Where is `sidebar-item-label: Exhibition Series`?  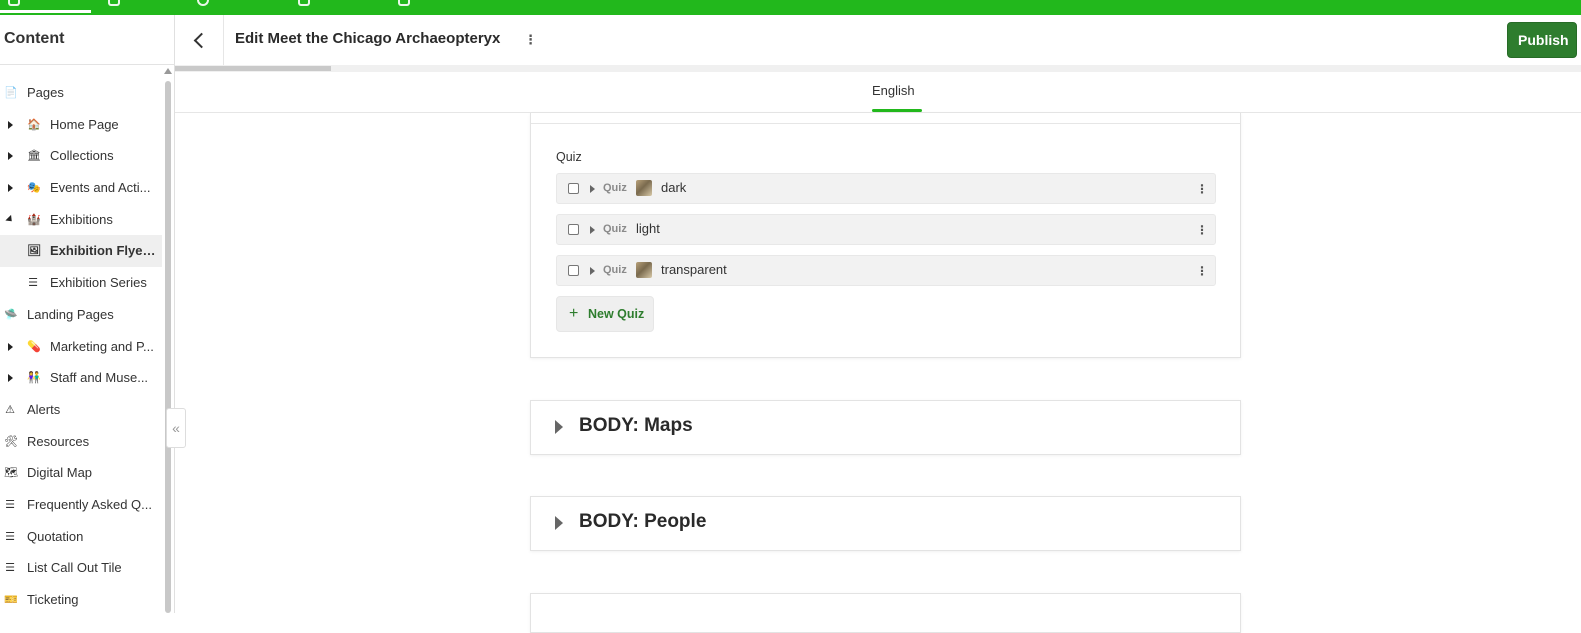
sidebar-item-label: Exhibition Series is located at coordinates (98, 283).